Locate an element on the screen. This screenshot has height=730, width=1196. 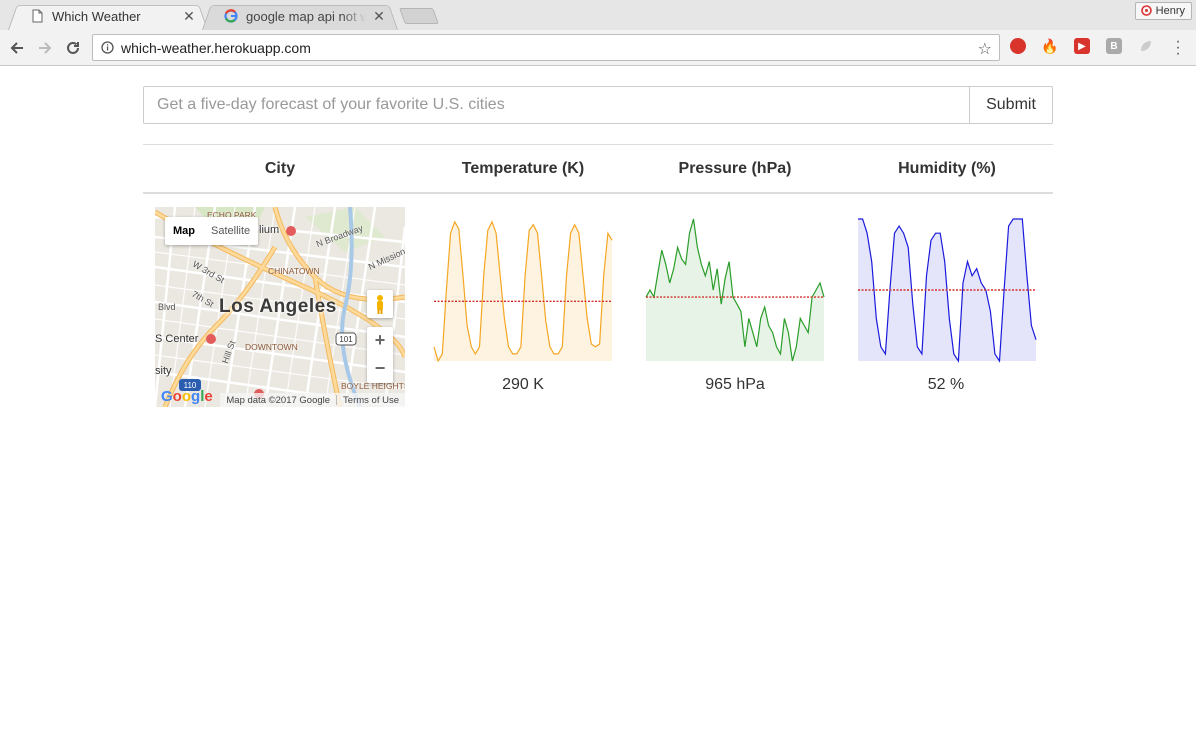
pressure-chart is located at coordinates (735, 290).